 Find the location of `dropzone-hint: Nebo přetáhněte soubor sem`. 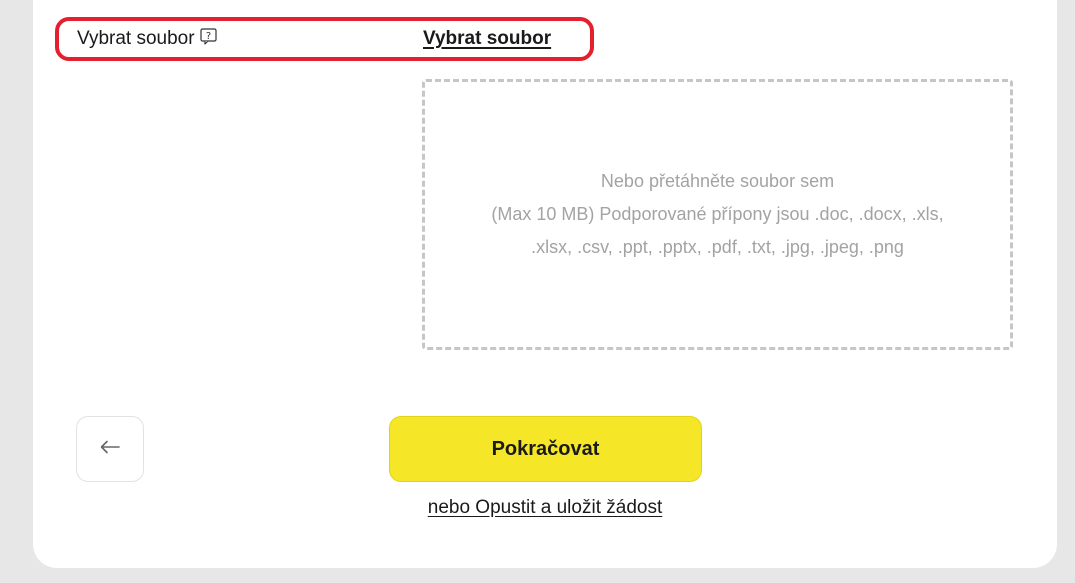

dropzone-hint: Nebo přetáhněte soubor sem is located at coordinates (717, 181).